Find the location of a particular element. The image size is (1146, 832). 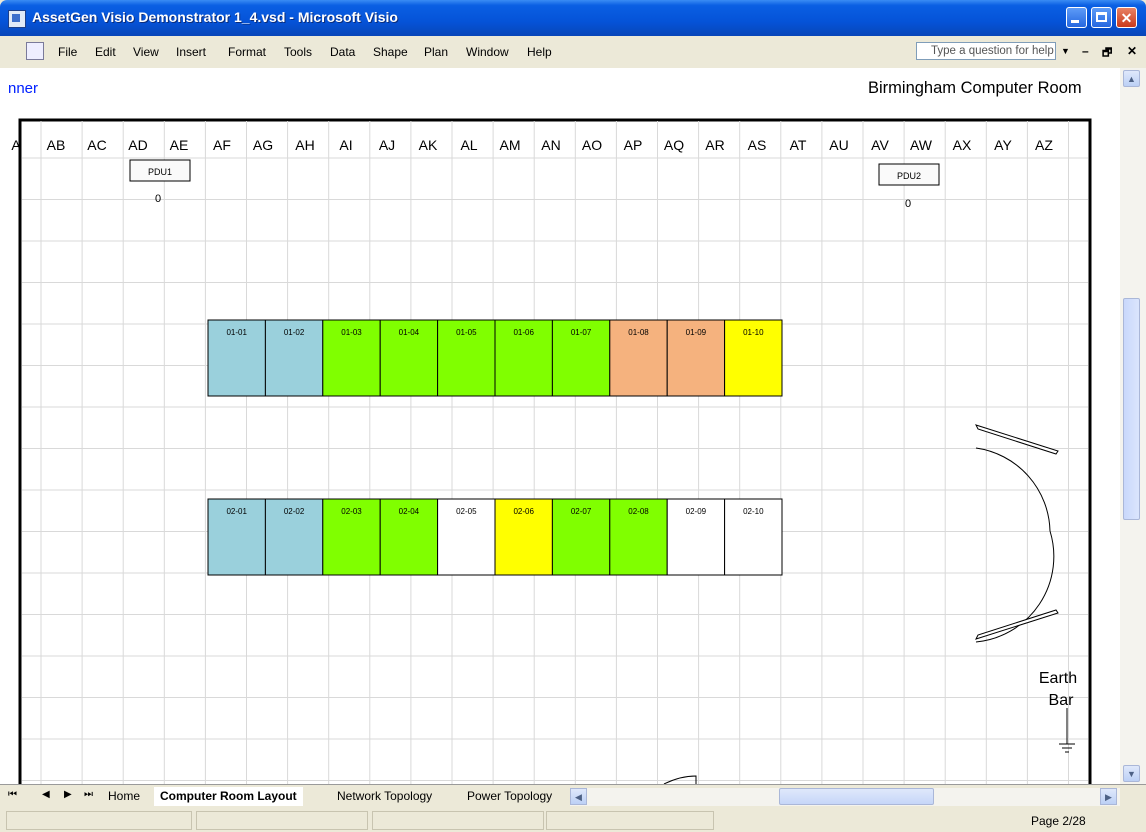

column-label-ah: AH is located at coordinates (304, 145).